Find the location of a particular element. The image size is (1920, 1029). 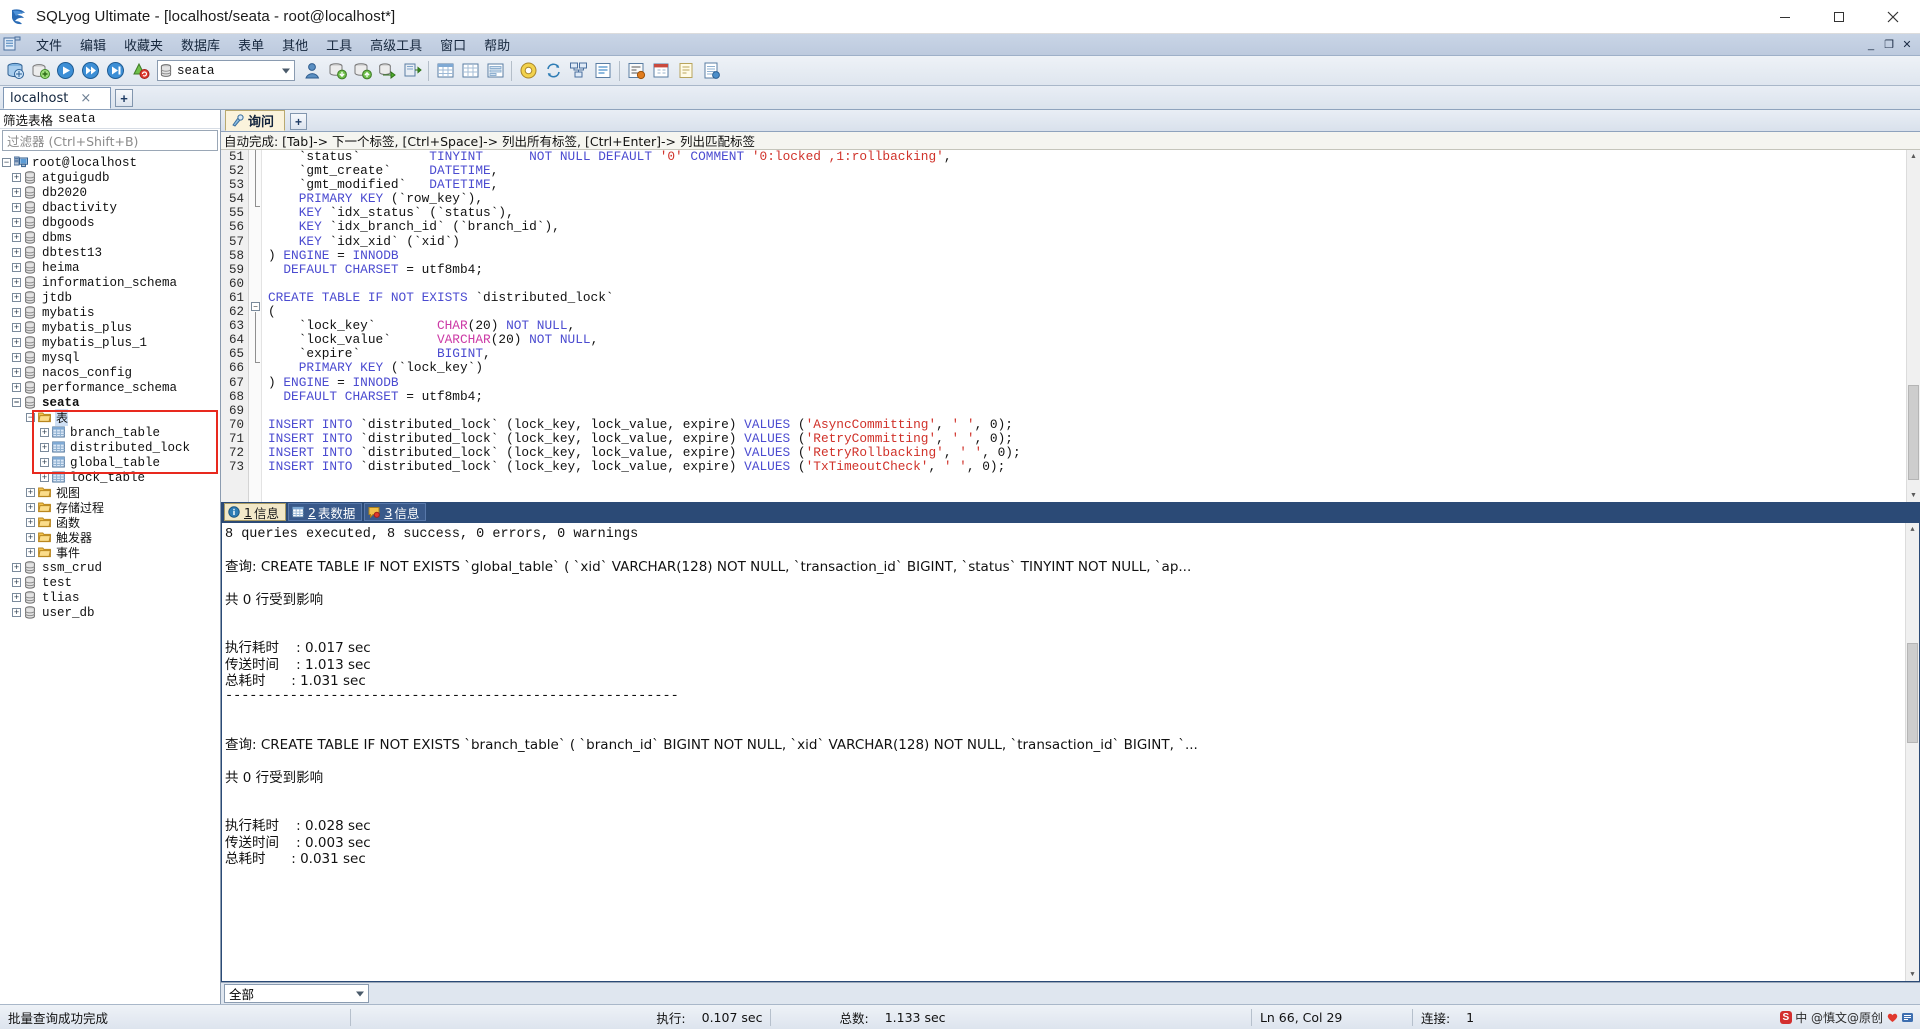

add-connection-icon is located at coordinates (40, 71).